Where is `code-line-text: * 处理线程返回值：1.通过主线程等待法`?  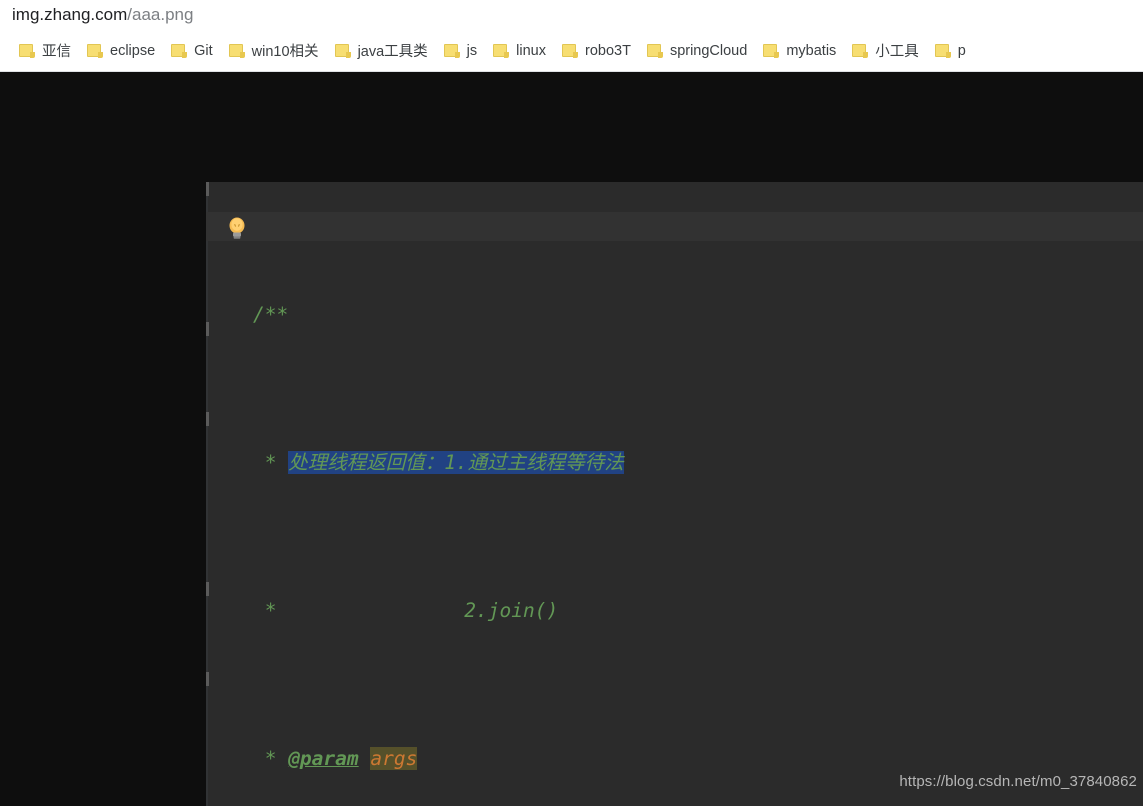
code-line-text: * 处理线程返回值：1.通过主线程等待法 is located at coordinates (415, 463).